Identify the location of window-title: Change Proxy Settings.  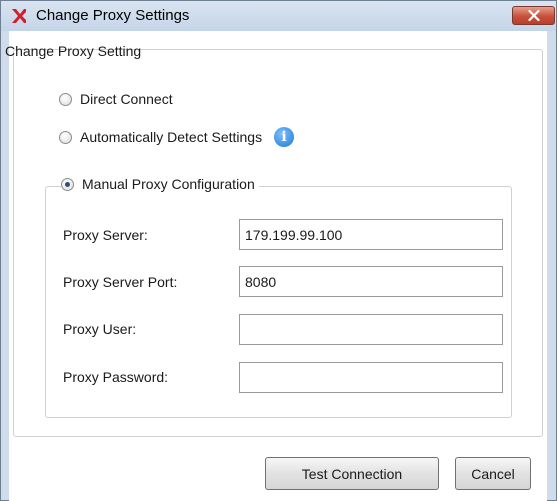
(113, 15).